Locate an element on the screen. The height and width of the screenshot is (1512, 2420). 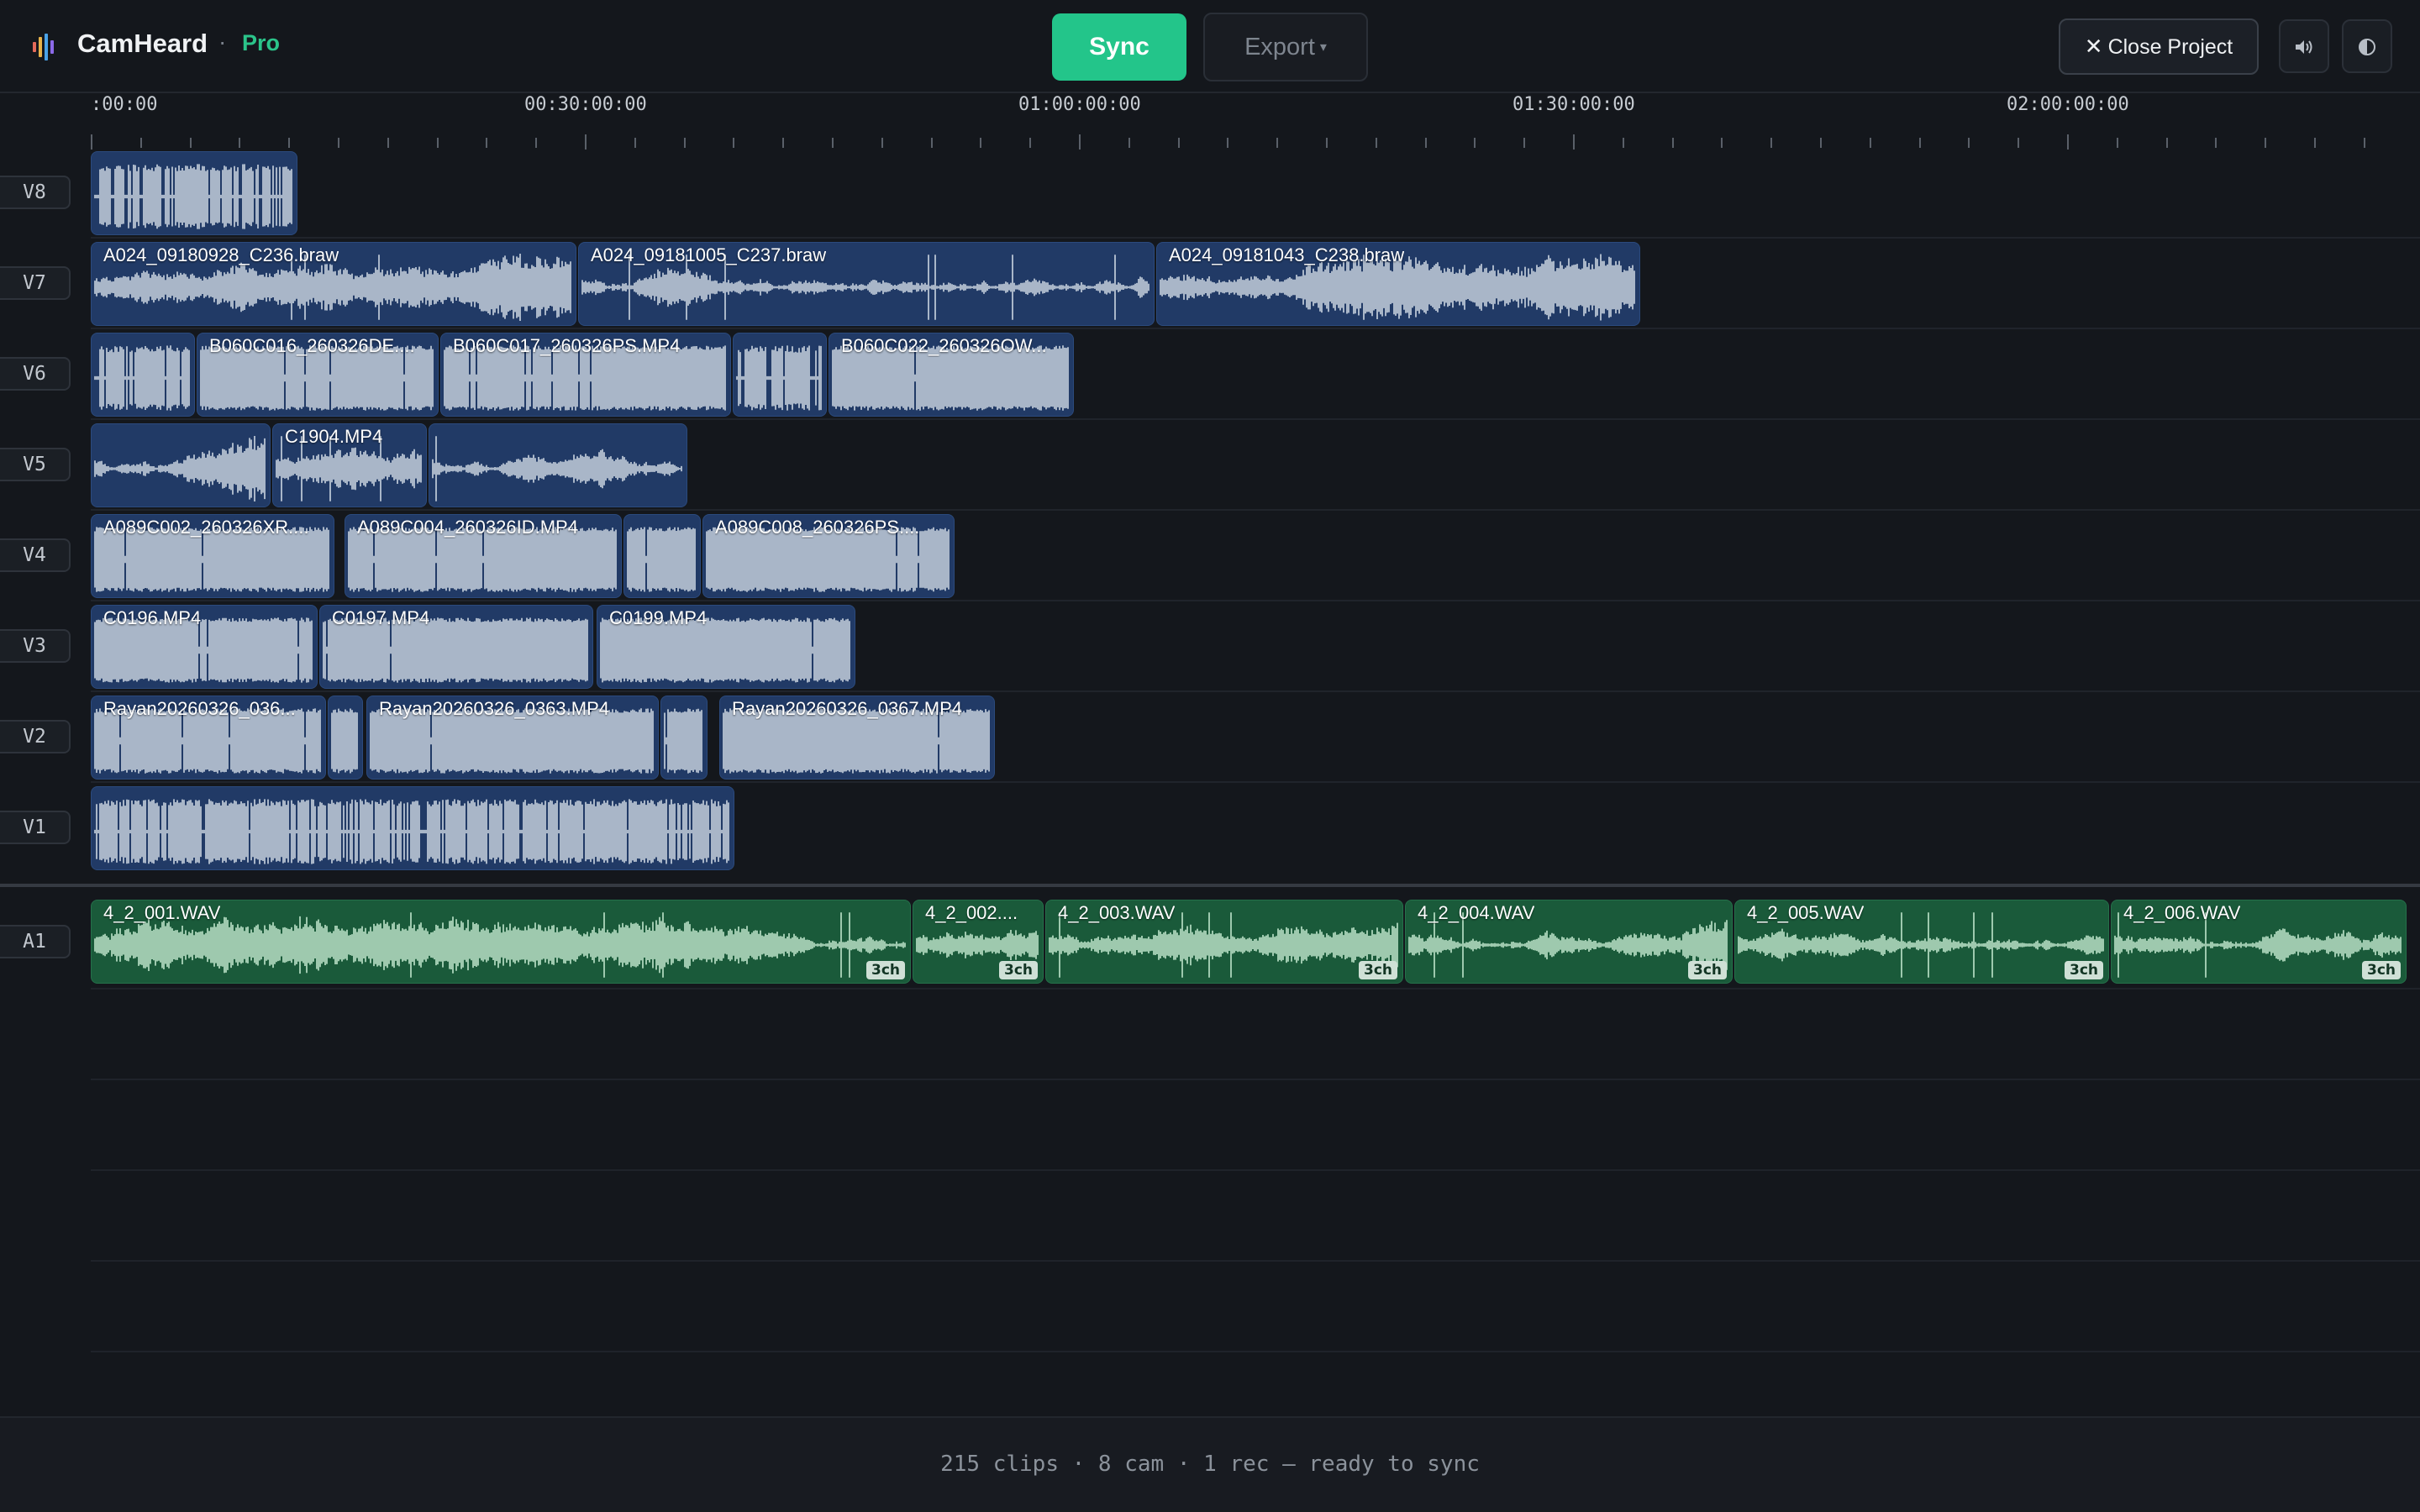
export-button: Export ▾ is located at coordinates (1286, 47).